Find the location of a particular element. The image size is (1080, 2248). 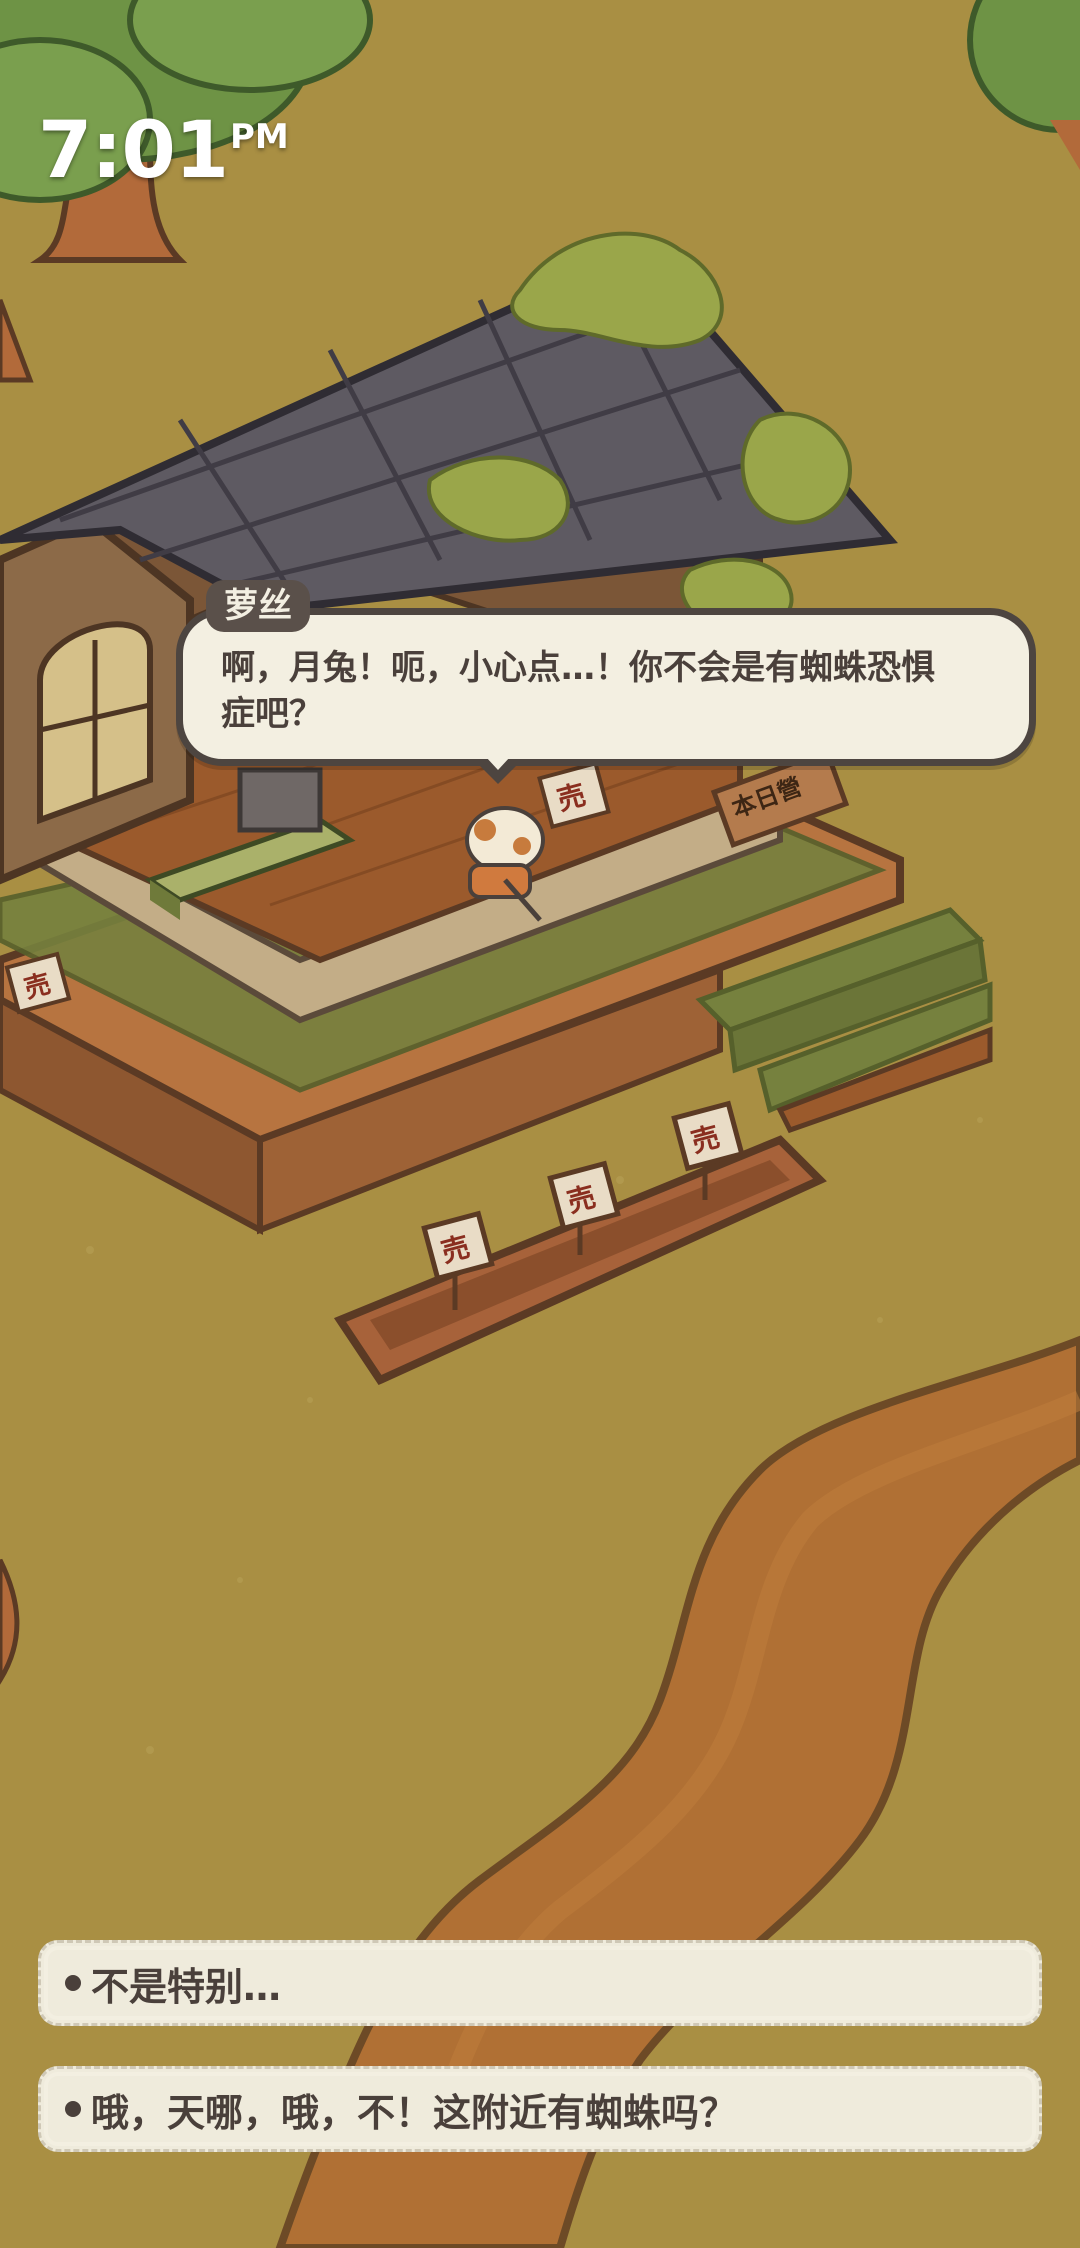

game-clock: 7:01PM is located at coordinates (163, 151).